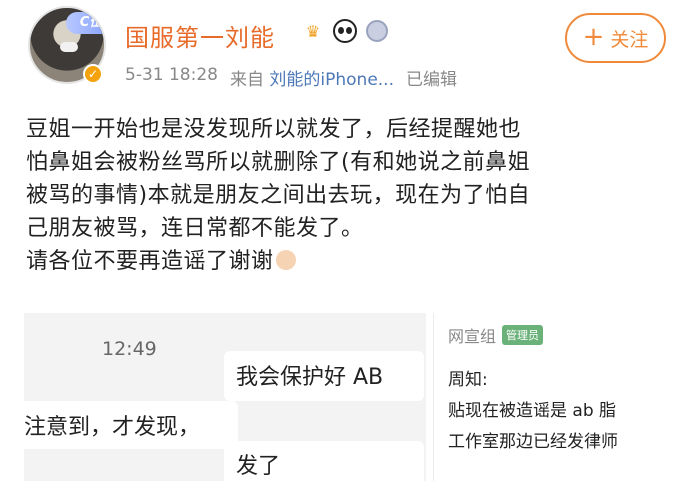 The height and width of the screenshot is (481, 690). Describe the element at coordinates (285, 260) in the screenshot. I see `pray-icon` at that location.